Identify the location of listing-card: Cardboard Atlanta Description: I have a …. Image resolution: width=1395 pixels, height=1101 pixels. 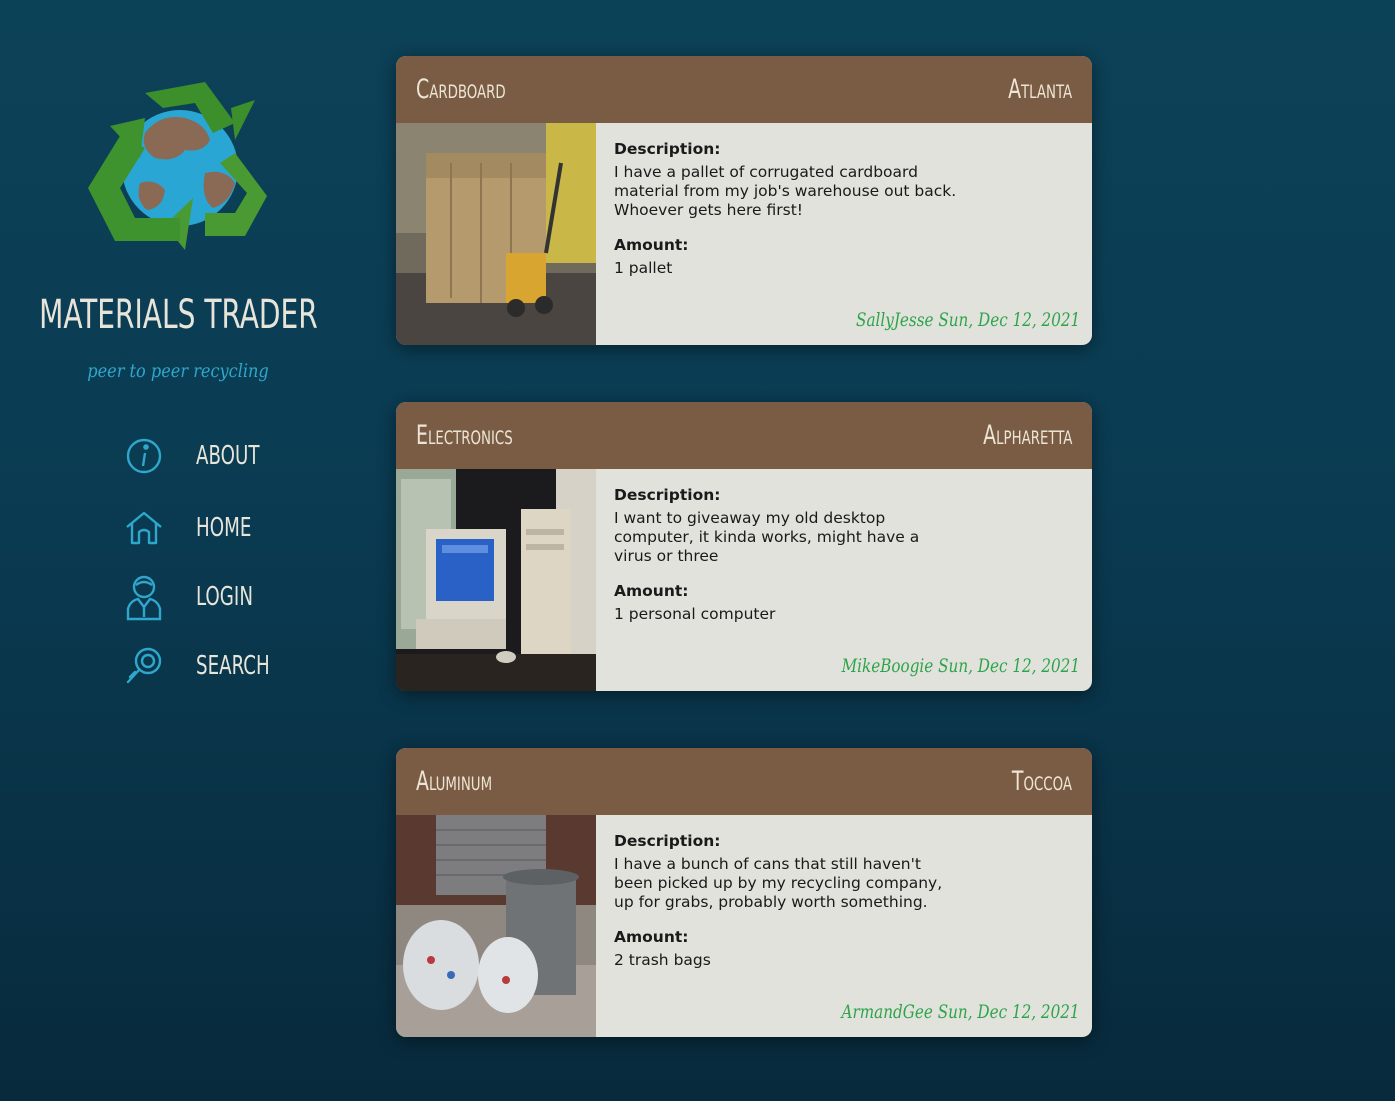
(744, 200).